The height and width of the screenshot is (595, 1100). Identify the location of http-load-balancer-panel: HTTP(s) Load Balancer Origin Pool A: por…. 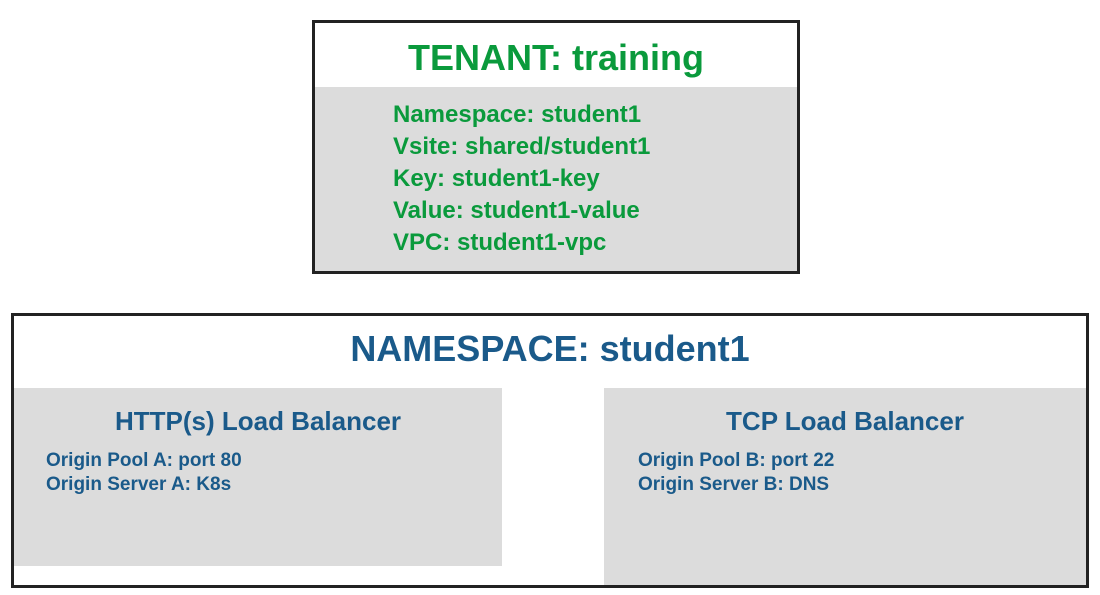
(258, 477).